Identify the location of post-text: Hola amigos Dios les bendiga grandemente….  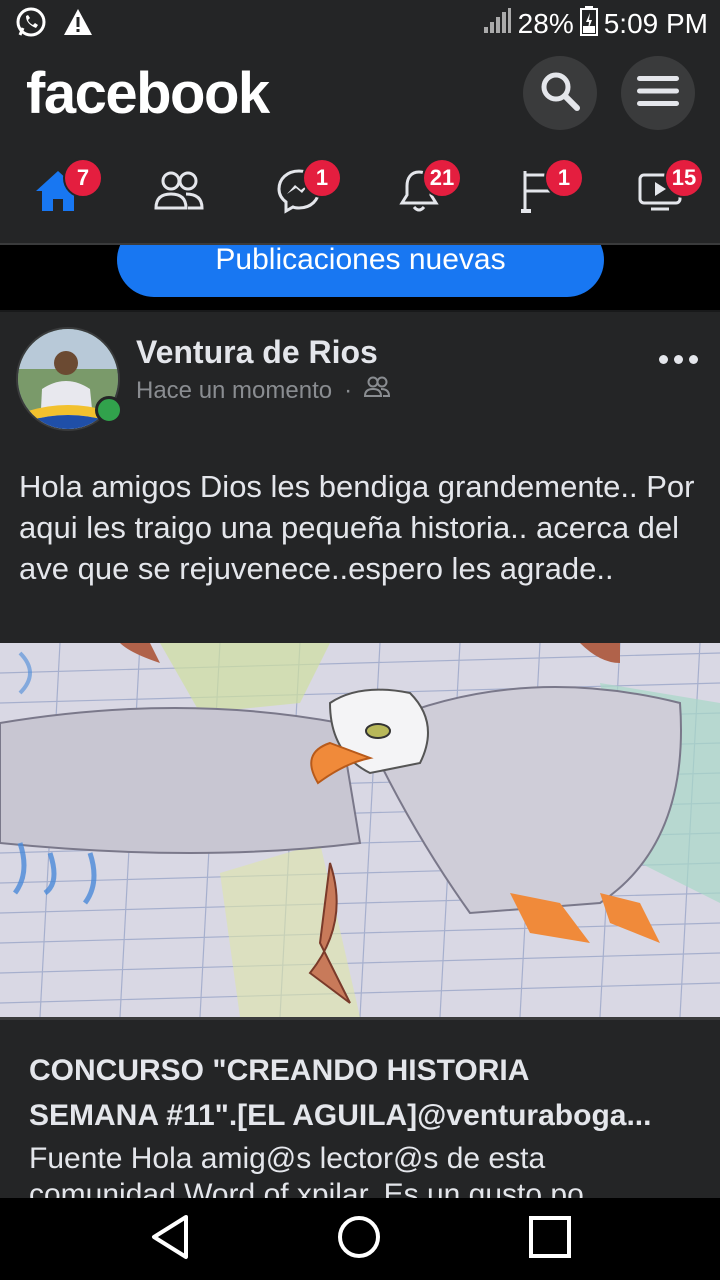
(357, 527).